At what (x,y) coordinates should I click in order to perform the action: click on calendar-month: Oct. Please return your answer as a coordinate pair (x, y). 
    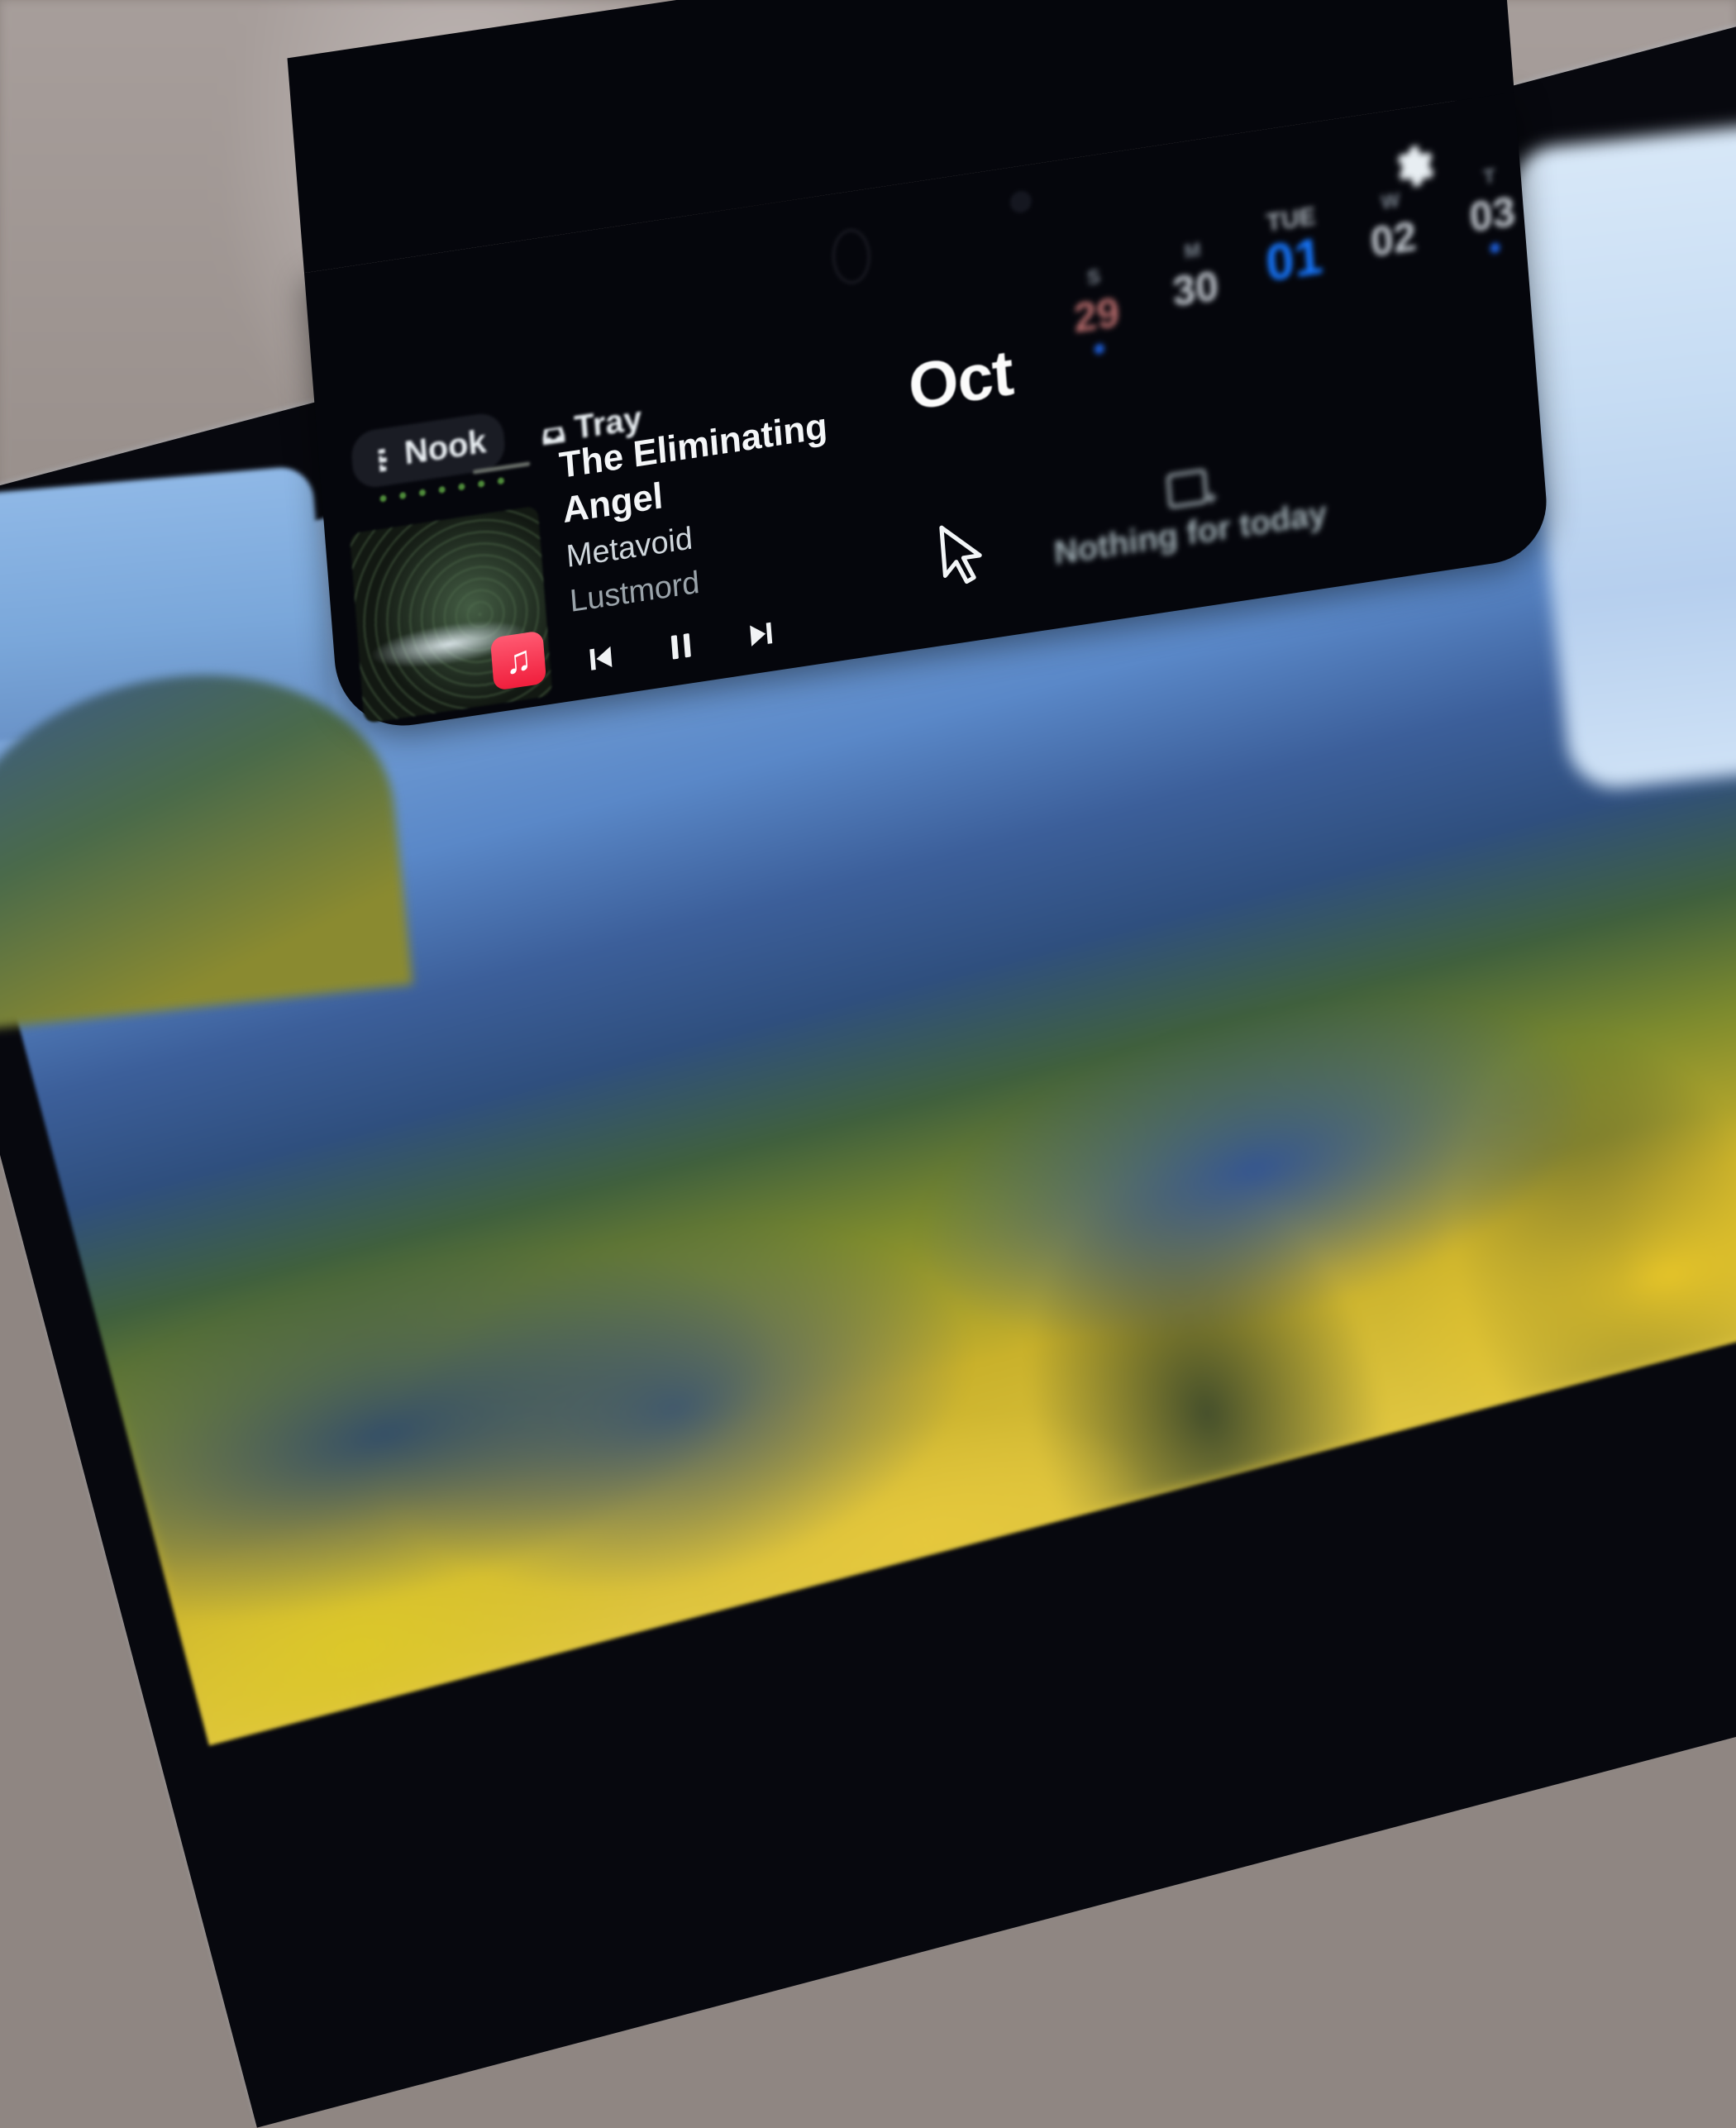
    Looking at the image, I should click on (961, 379).